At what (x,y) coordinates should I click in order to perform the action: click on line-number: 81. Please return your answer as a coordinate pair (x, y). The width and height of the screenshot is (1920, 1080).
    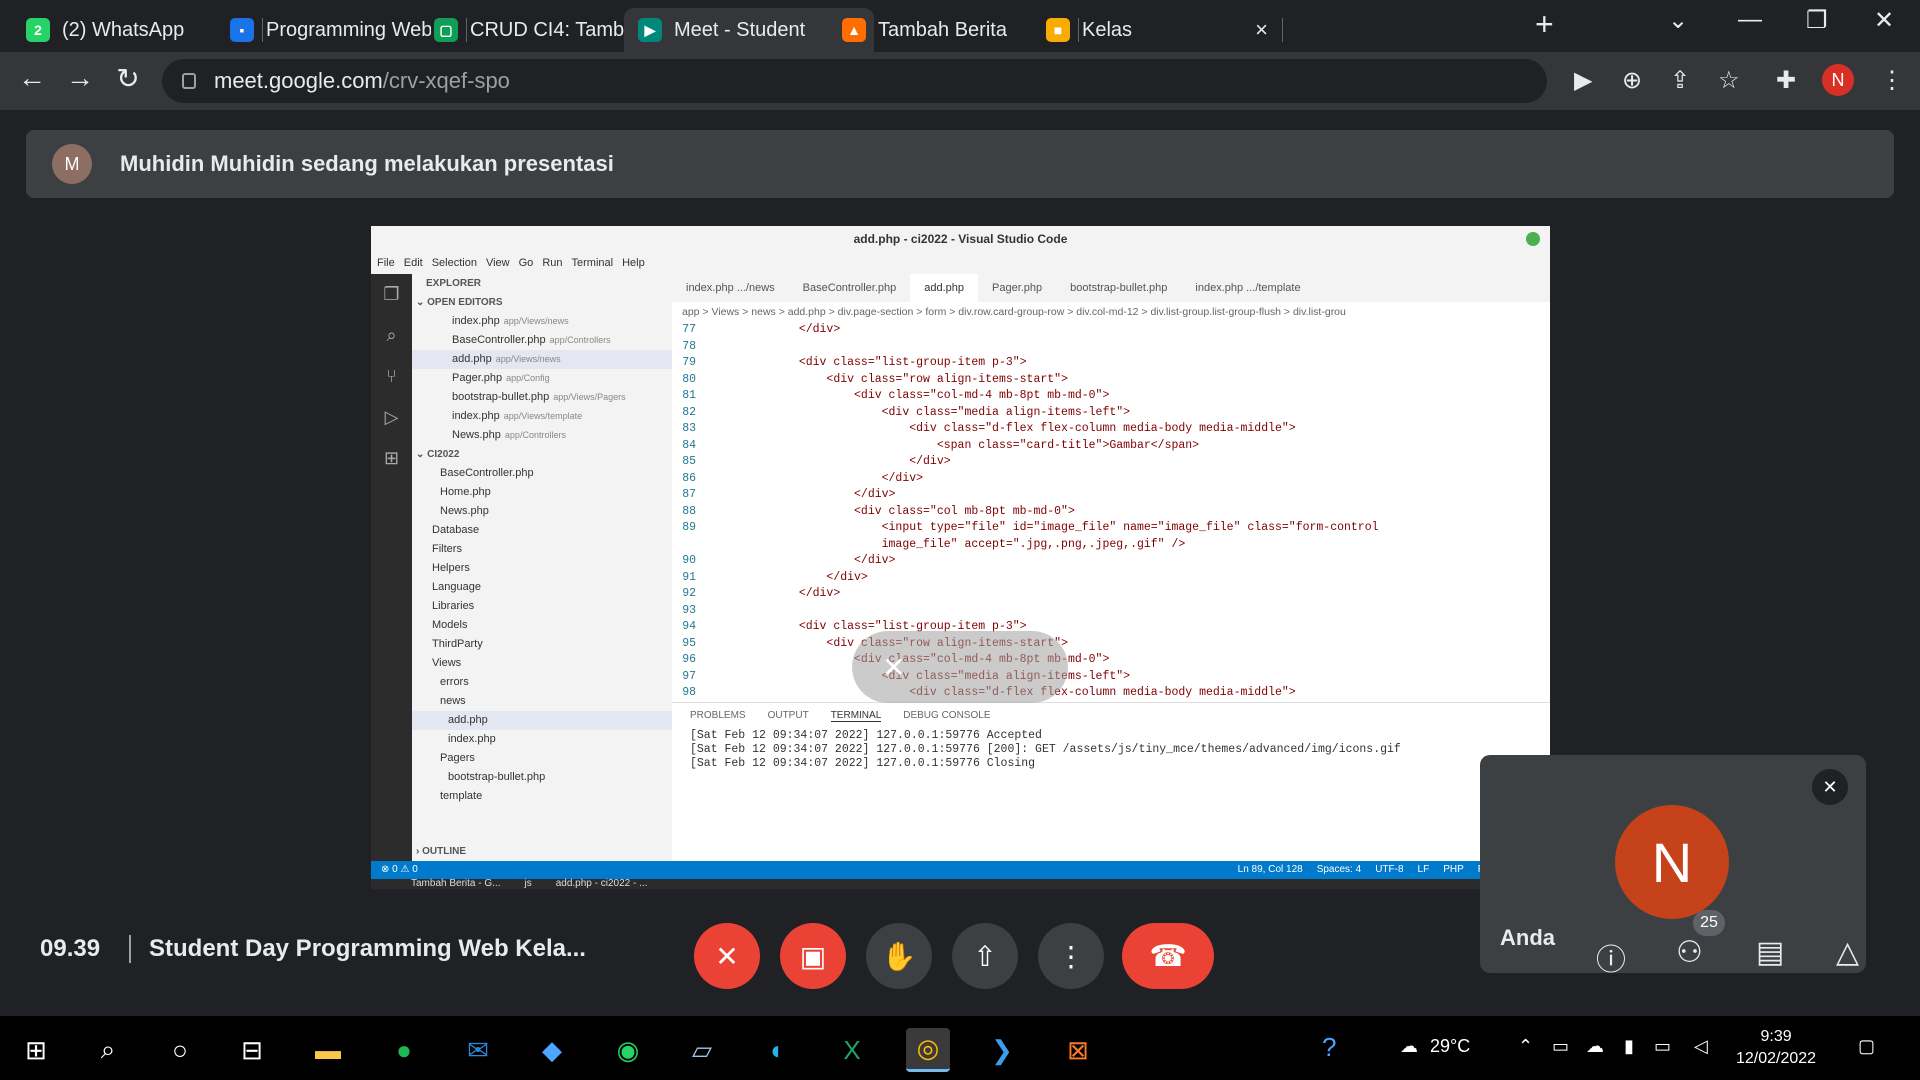
    Looking at the image, I should click on (689, 395).